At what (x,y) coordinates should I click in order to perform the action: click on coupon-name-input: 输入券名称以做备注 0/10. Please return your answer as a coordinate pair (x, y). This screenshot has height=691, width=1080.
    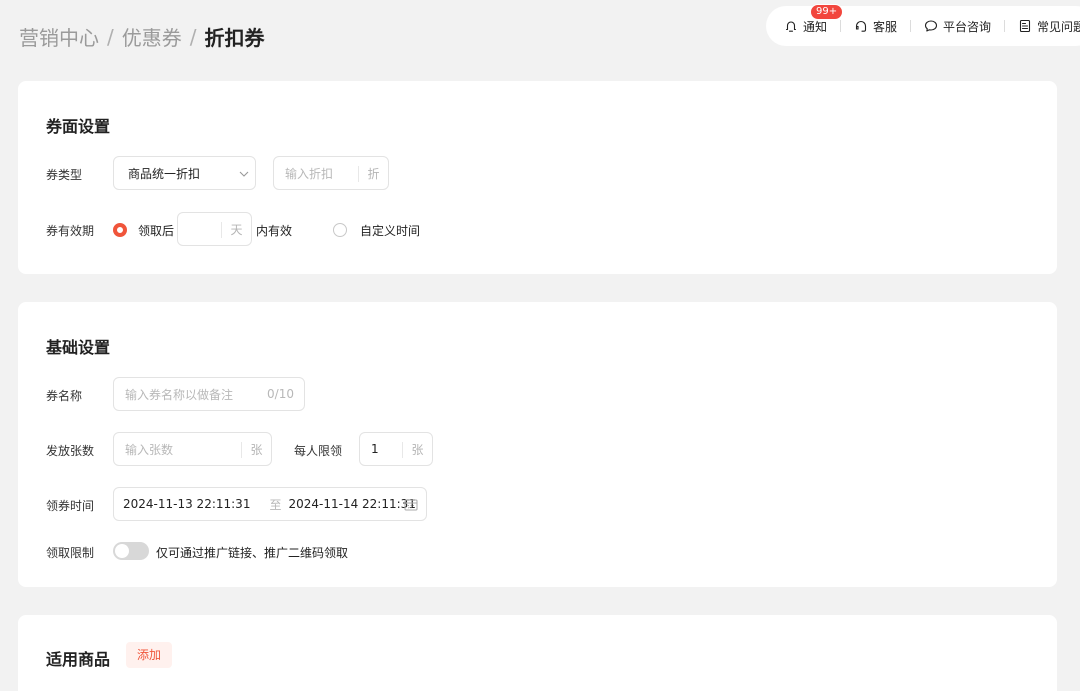
    Looking at the image, I should click on (209, 394).